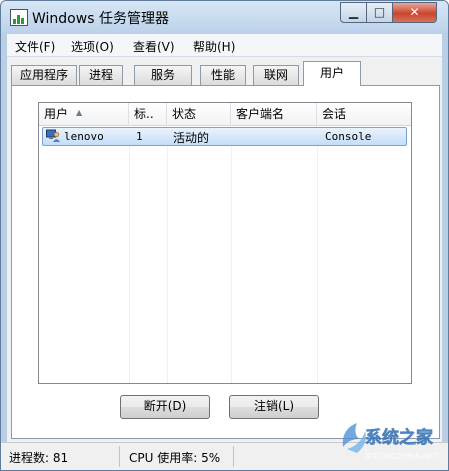  Describe the element at coordinates (53, 135) in the screenshot. I see `user-icon` at that location.